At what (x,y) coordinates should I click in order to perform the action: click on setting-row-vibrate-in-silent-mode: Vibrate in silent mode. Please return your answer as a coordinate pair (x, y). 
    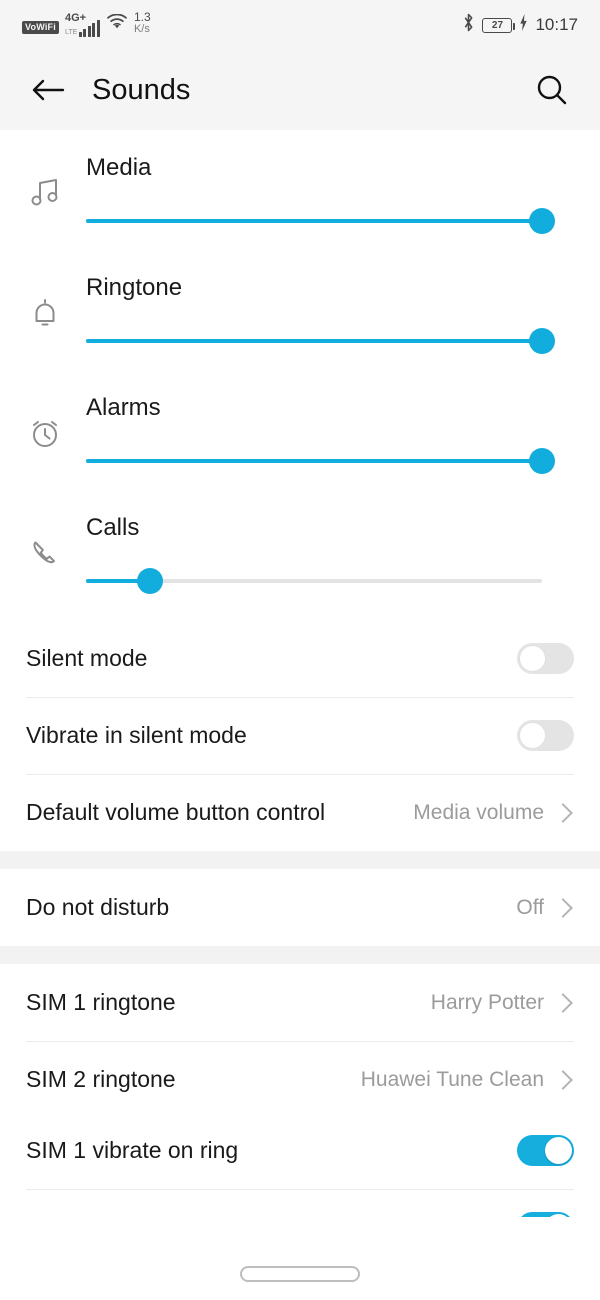
    Looking at the image, I should click on (300, 735).